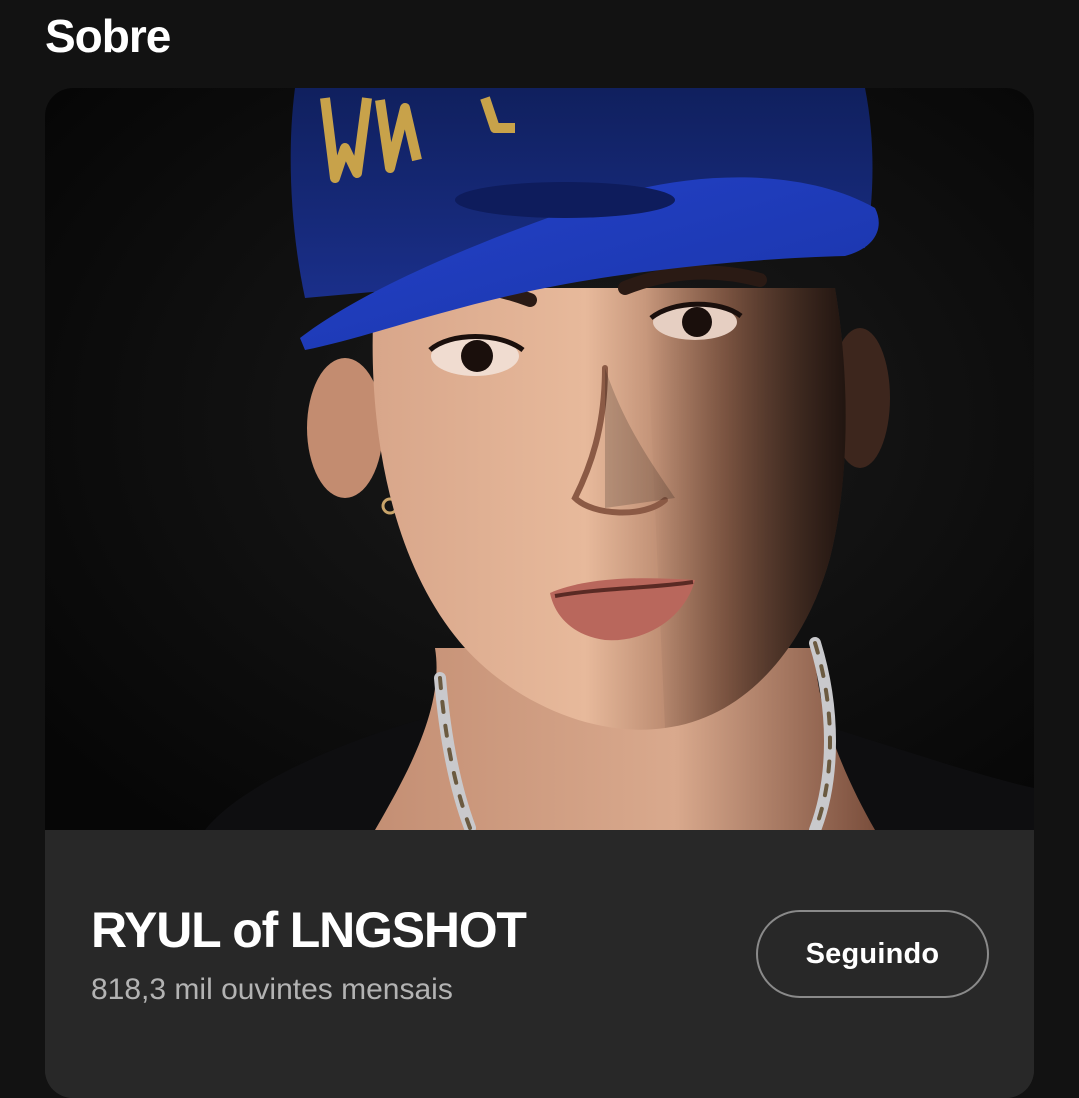  Describe the element at coordinates (108, 36) in the screenshot. I see `section-title: Sobre` at that location.